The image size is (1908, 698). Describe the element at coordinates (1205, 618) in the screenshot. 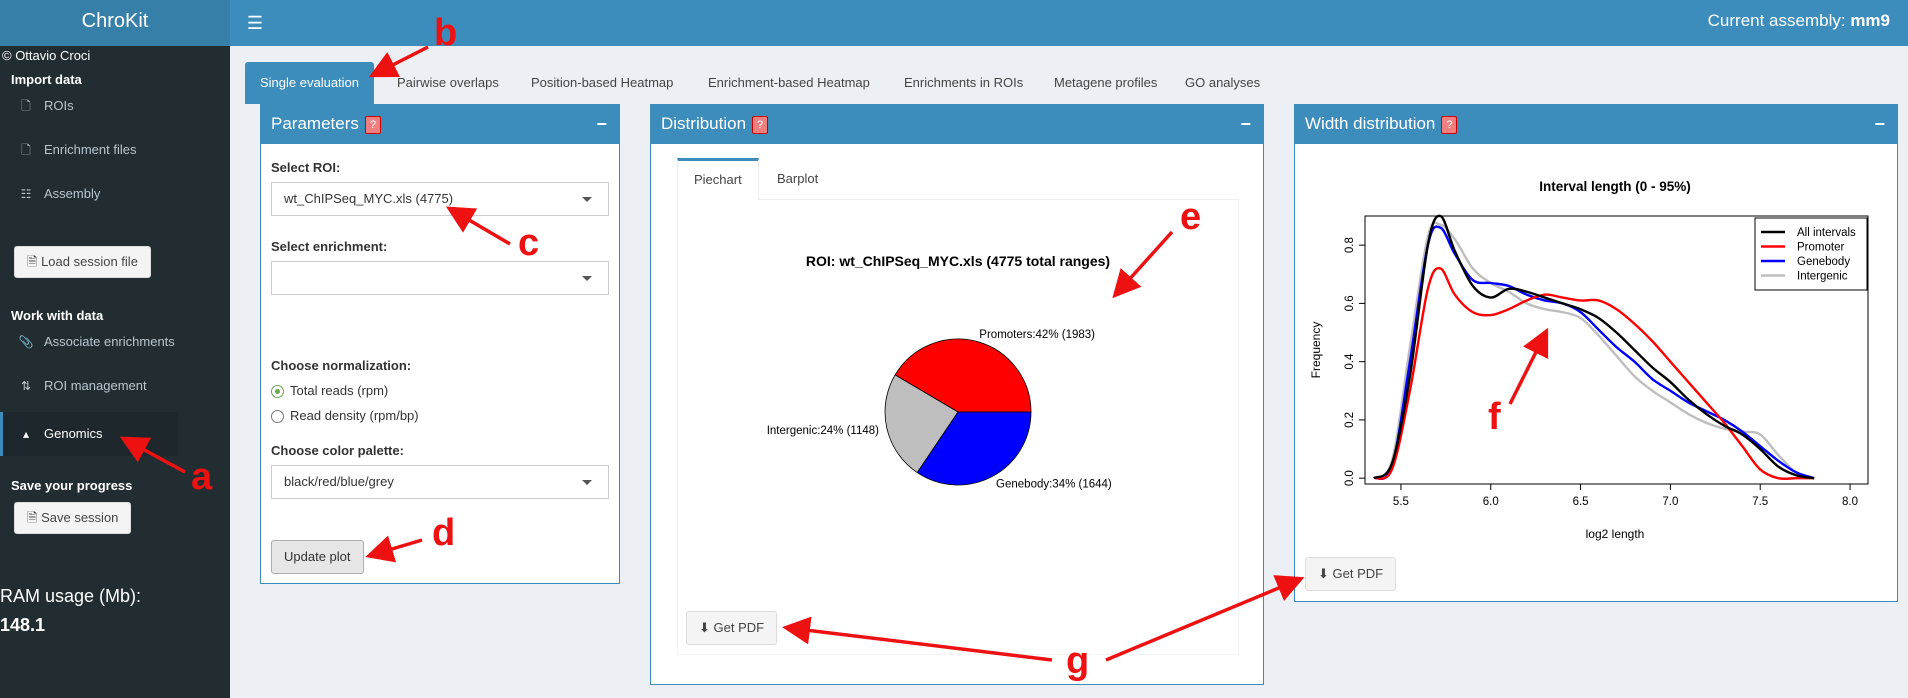

I see `arrow-g-right` at that location.